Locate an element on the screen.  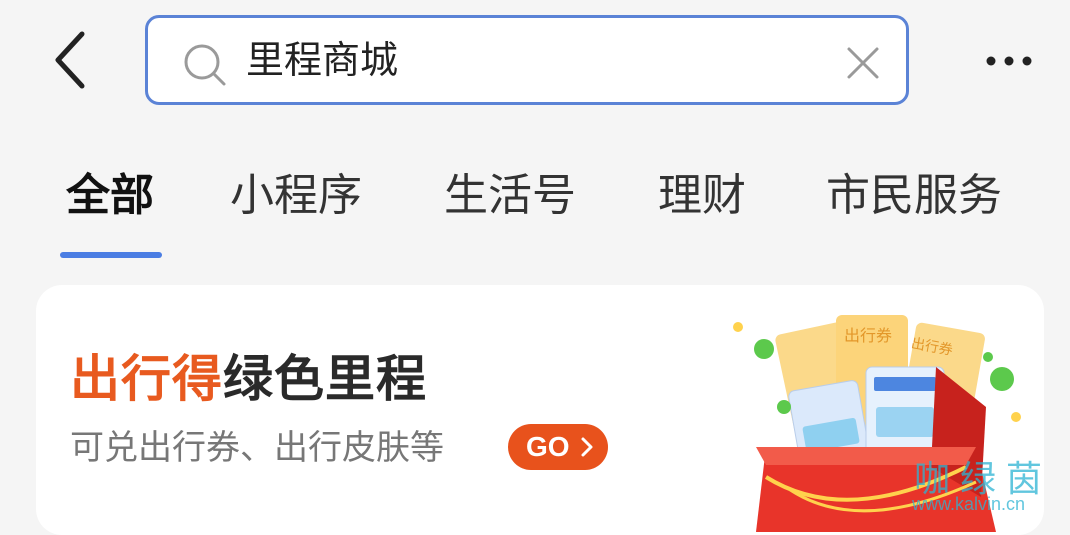
banner-subtitle: 可兑出行券、出行皮肤等 is located at coordinates (257, 448).